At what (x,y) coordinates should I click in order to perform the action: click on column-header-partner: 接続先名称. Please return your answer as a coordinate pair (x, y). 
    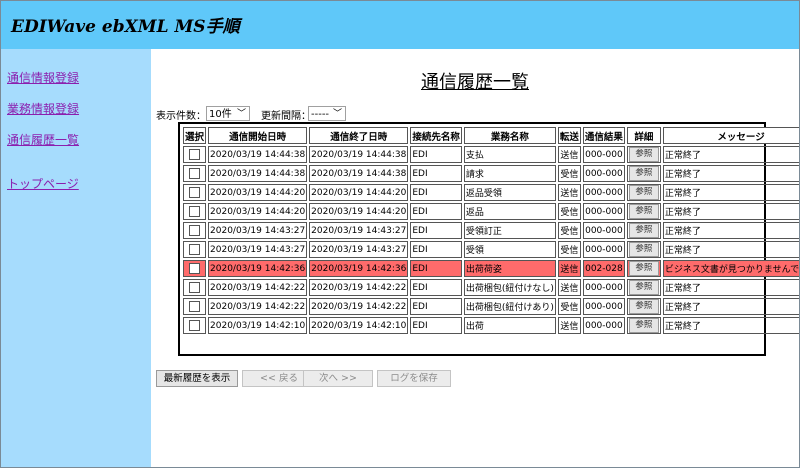
    Looking at the image, I should click on (436, 135).